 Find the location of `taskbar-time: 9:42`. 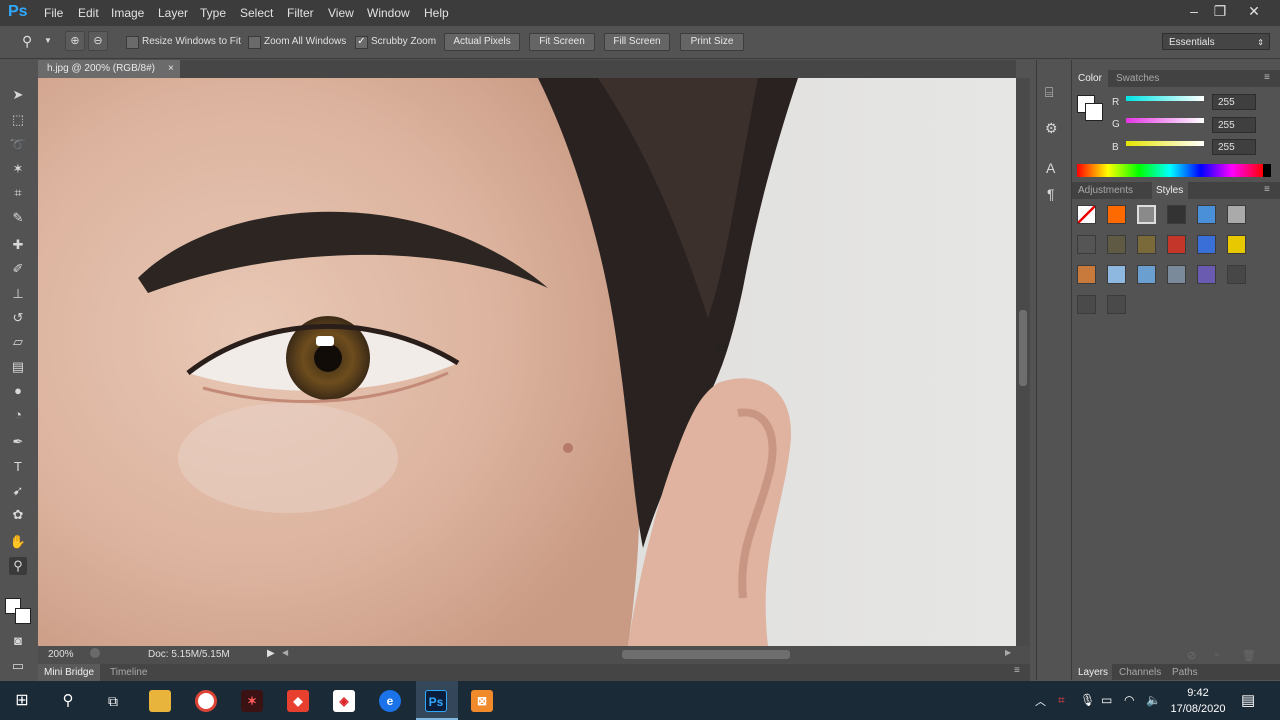

taskbar-time: 9:42 is located at coordinates (1198, 693).